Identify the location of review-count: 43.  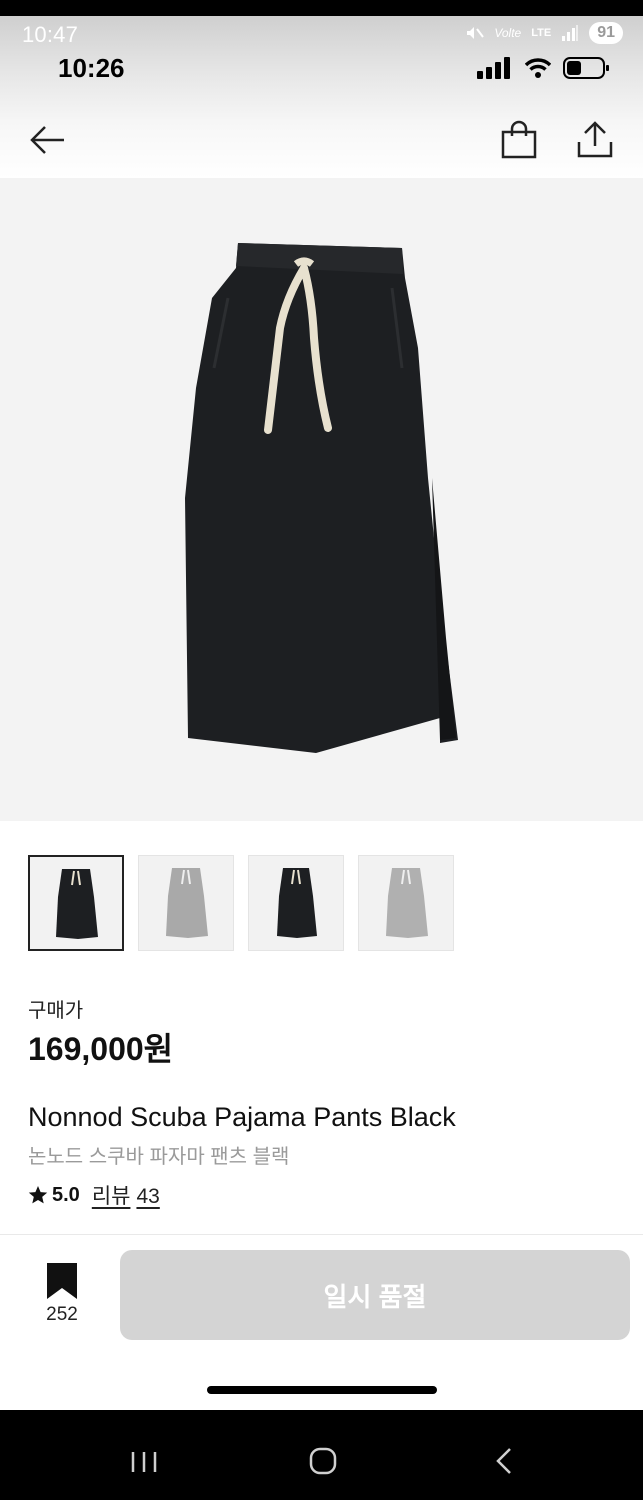
(148, 1196).